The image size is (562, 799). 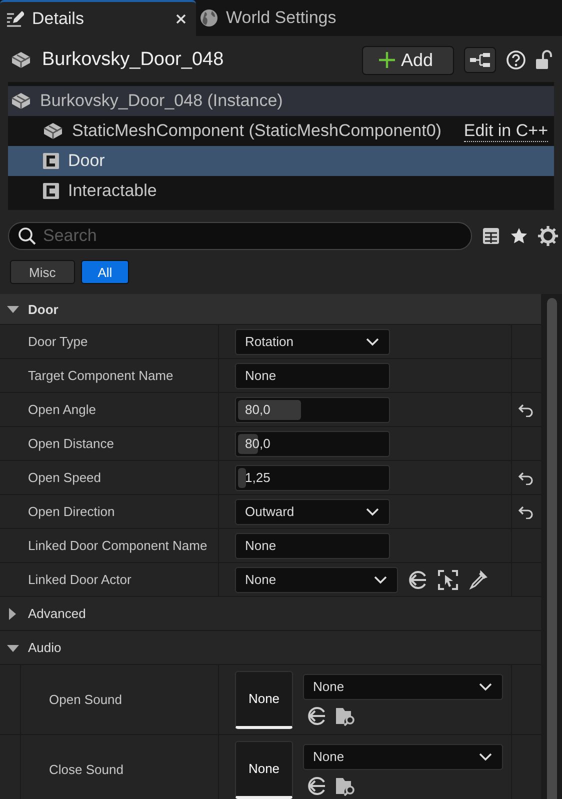 I want to click on dropdown: Rotation, so click(x=312, y=341).